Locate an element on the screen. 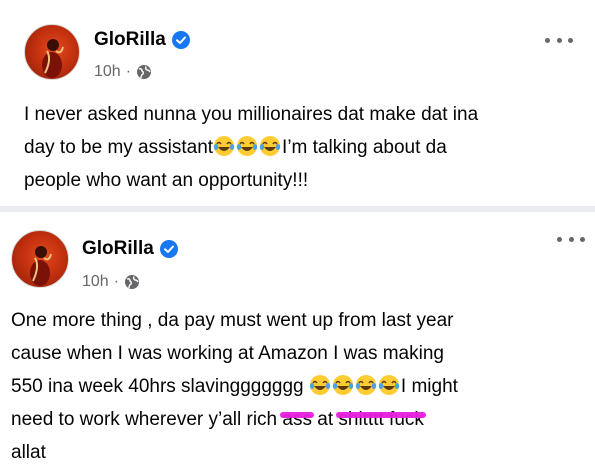 The height and width of the screenshot is (469, 595). text-fragment: at is located at coordinates (325, 419).